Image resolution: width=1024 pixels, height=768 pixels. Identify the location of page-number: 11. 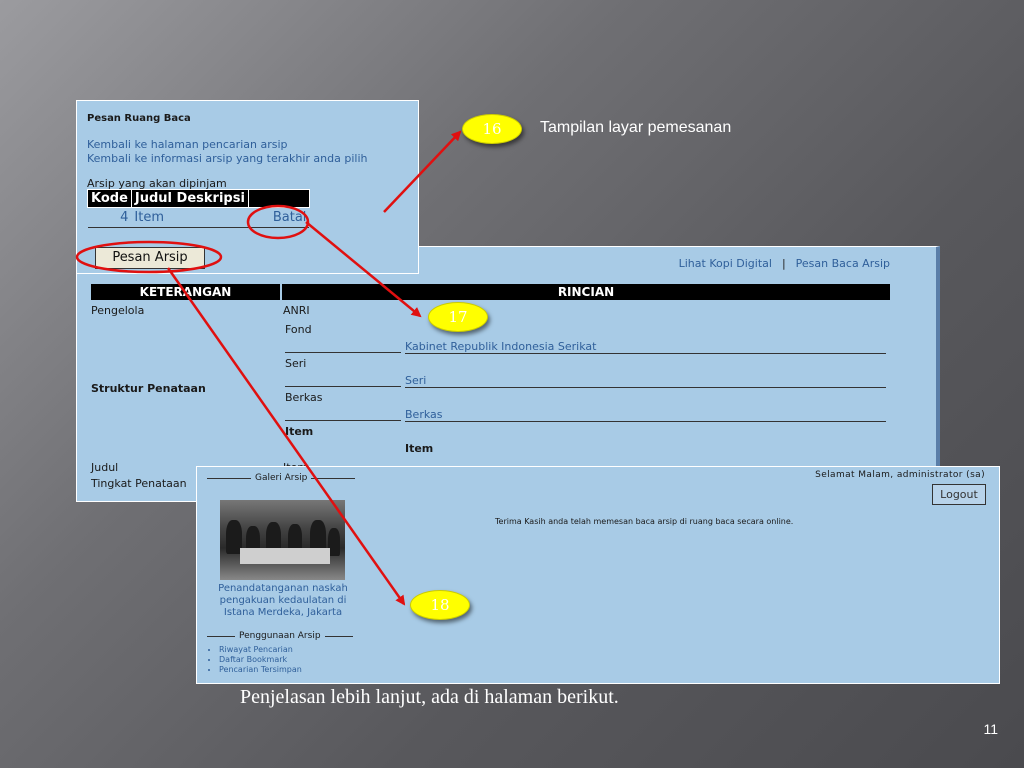
(990, 729).